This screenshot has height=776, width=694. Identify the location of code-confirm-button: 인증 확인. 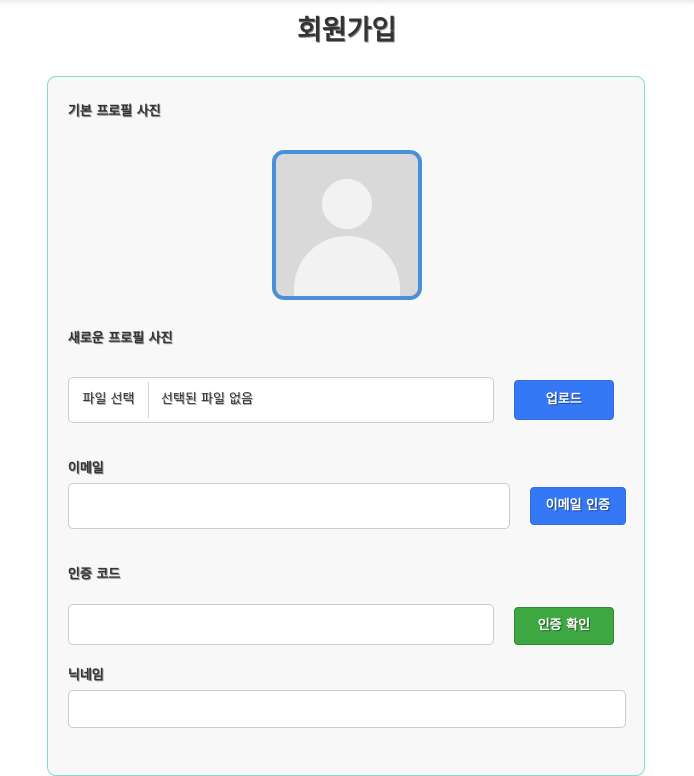
(564, 626).